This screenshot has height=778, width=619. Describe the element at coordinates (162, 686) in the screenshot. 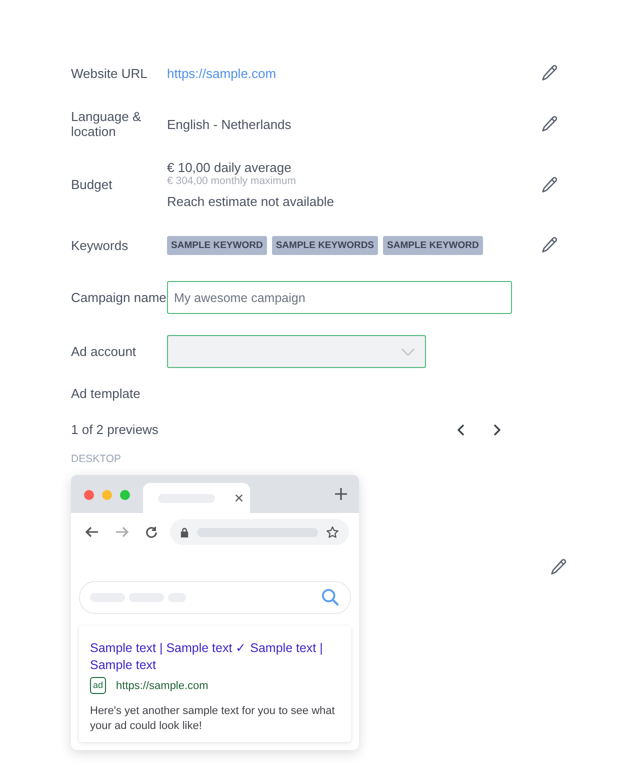

I see `ad-url: https://sample.com` at that location.